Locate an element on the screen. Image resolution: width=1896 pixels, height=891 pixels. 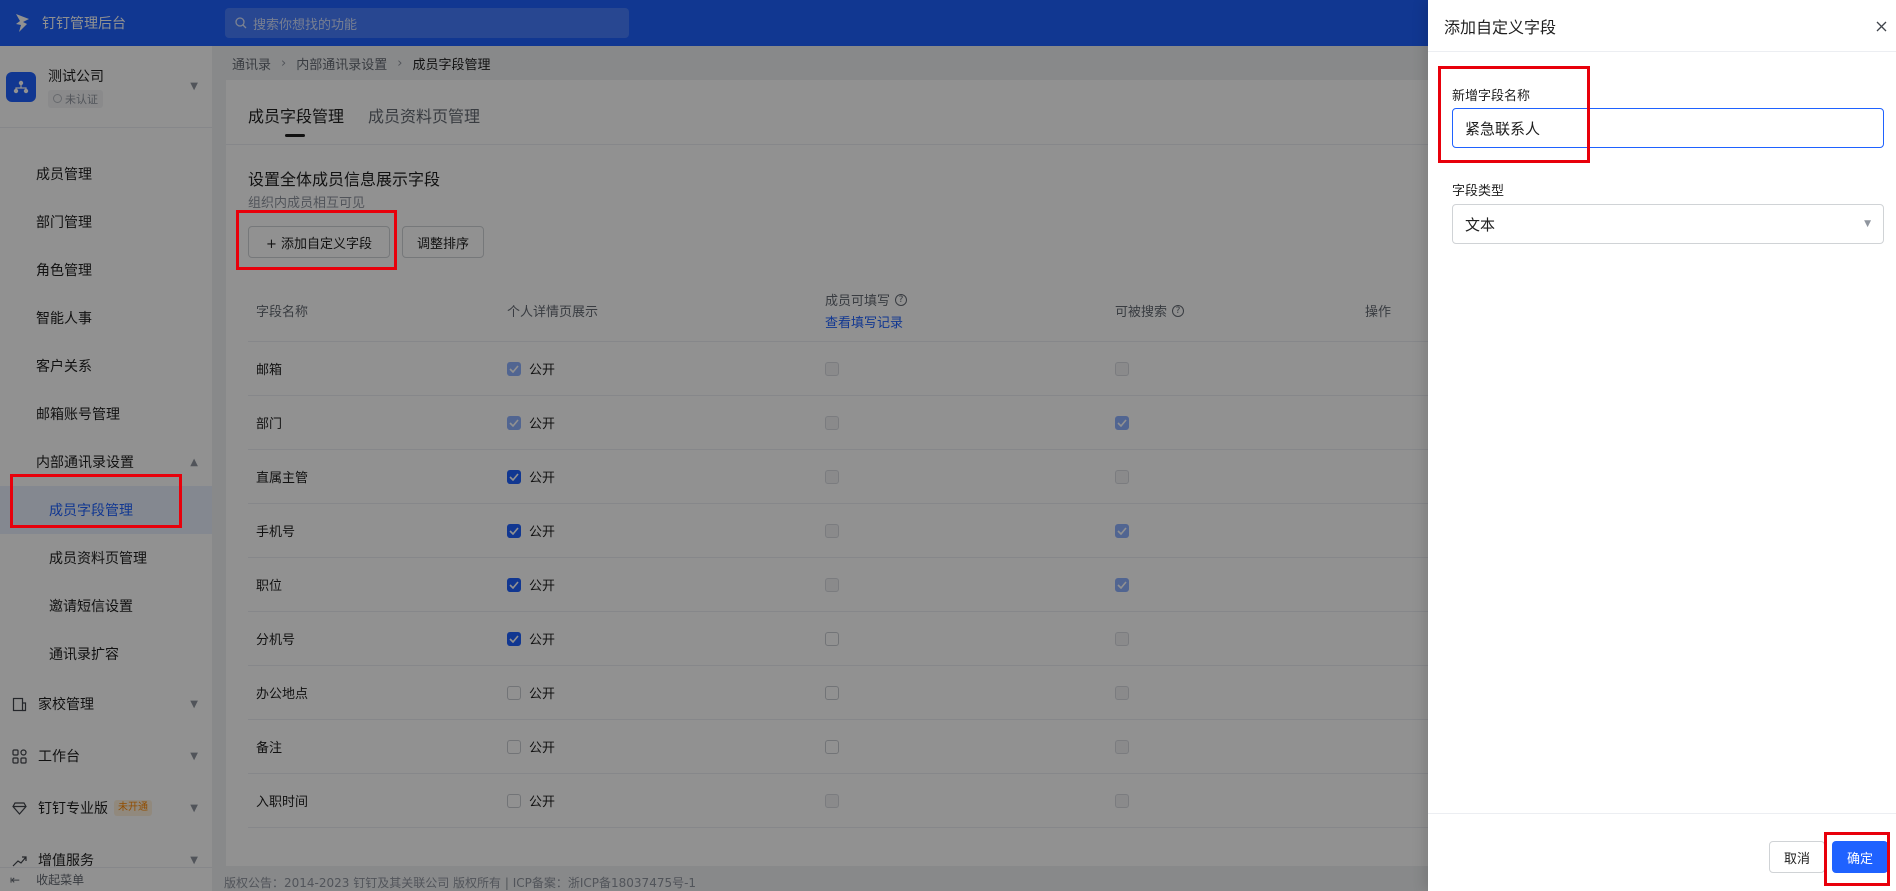
cancel-button: 取消 is located at coordinates (1797, 857).